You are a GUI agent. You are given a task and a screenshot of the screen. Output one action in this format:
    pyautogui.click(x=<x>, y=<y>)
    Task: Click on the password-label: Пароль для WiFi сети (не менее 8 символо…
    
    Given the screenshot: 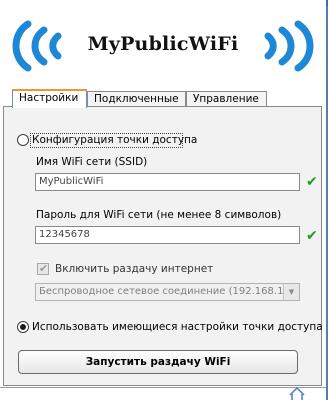 What is the action you would take?
    pyautogui.click(x=159, y=215)
    